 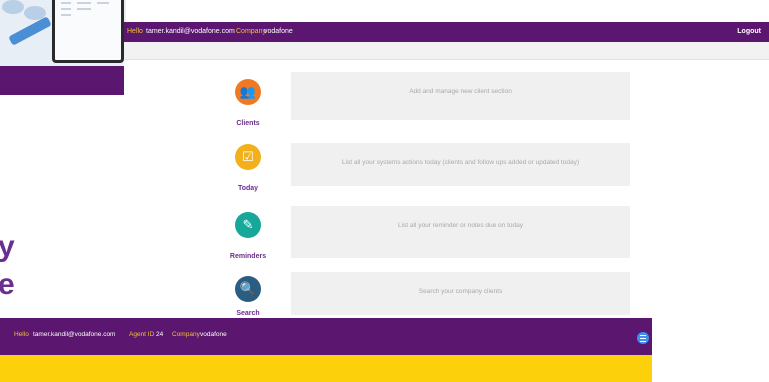 I want to click on mobile-company-value: vodafone, so click(x=213, y=334).